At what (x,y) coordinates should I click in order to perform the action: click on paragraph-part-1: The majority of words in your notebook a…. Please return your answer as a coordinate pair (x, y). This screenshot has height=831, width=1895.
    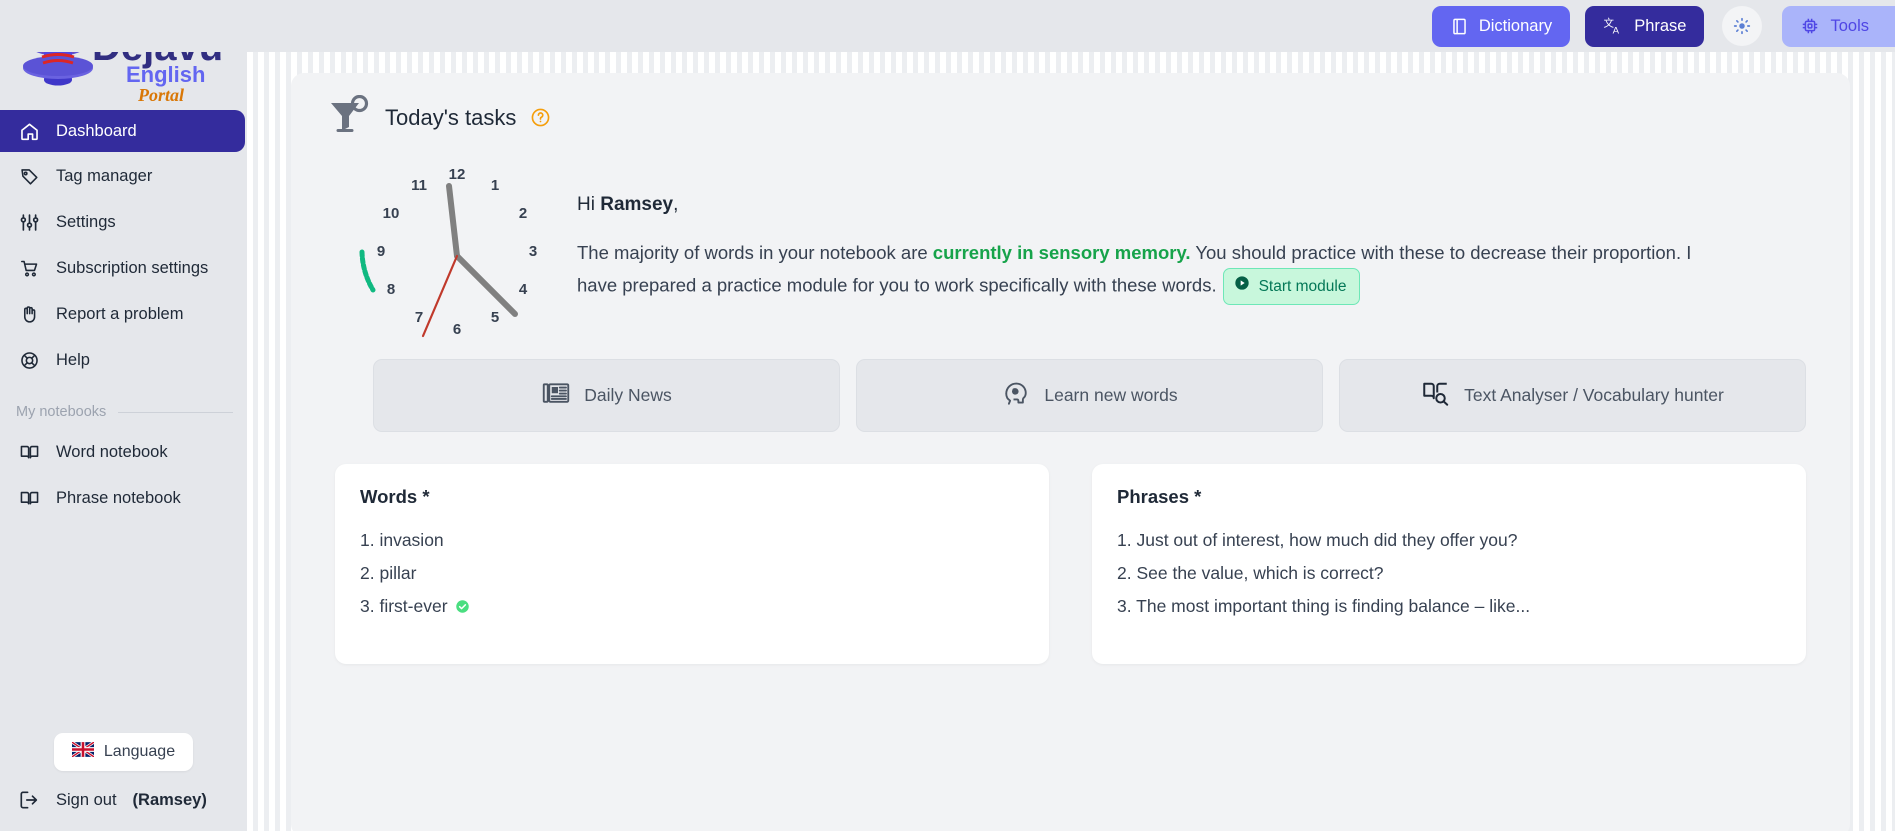
    Looking at the image, I should click on (755, 252).